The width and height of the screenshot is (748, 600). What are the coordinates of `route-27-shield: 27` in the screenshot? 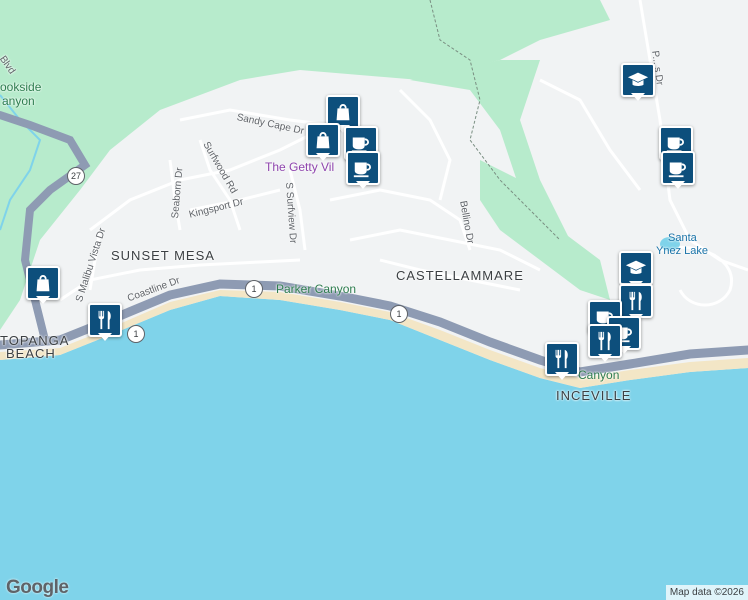 It's located at (76, 176).